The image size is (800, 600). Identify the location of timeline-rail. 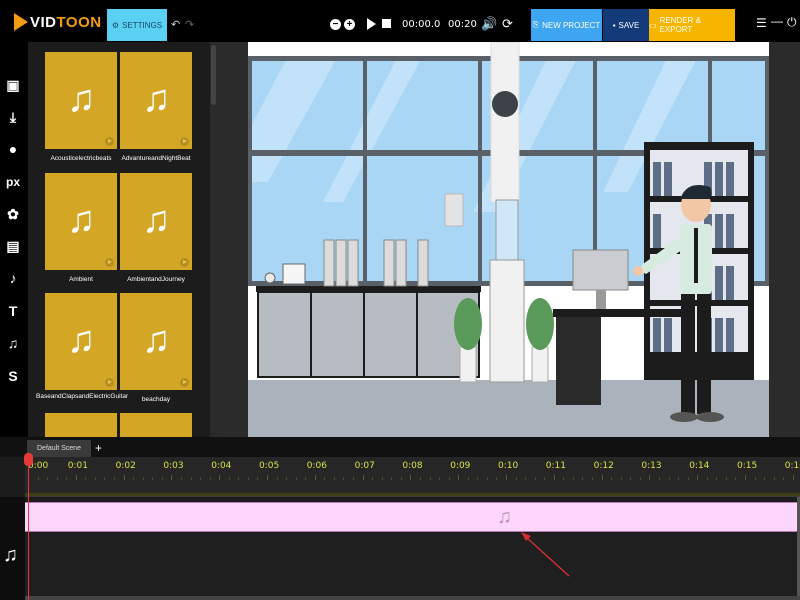
(412, 494).